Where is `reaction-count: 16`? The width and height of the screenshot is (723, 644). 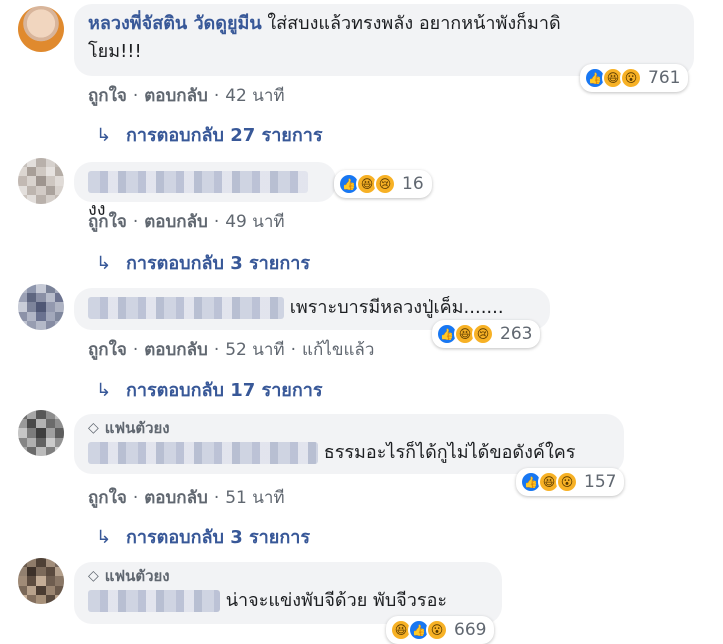 reaction-count: 16 is located at coordinates (413, 184).